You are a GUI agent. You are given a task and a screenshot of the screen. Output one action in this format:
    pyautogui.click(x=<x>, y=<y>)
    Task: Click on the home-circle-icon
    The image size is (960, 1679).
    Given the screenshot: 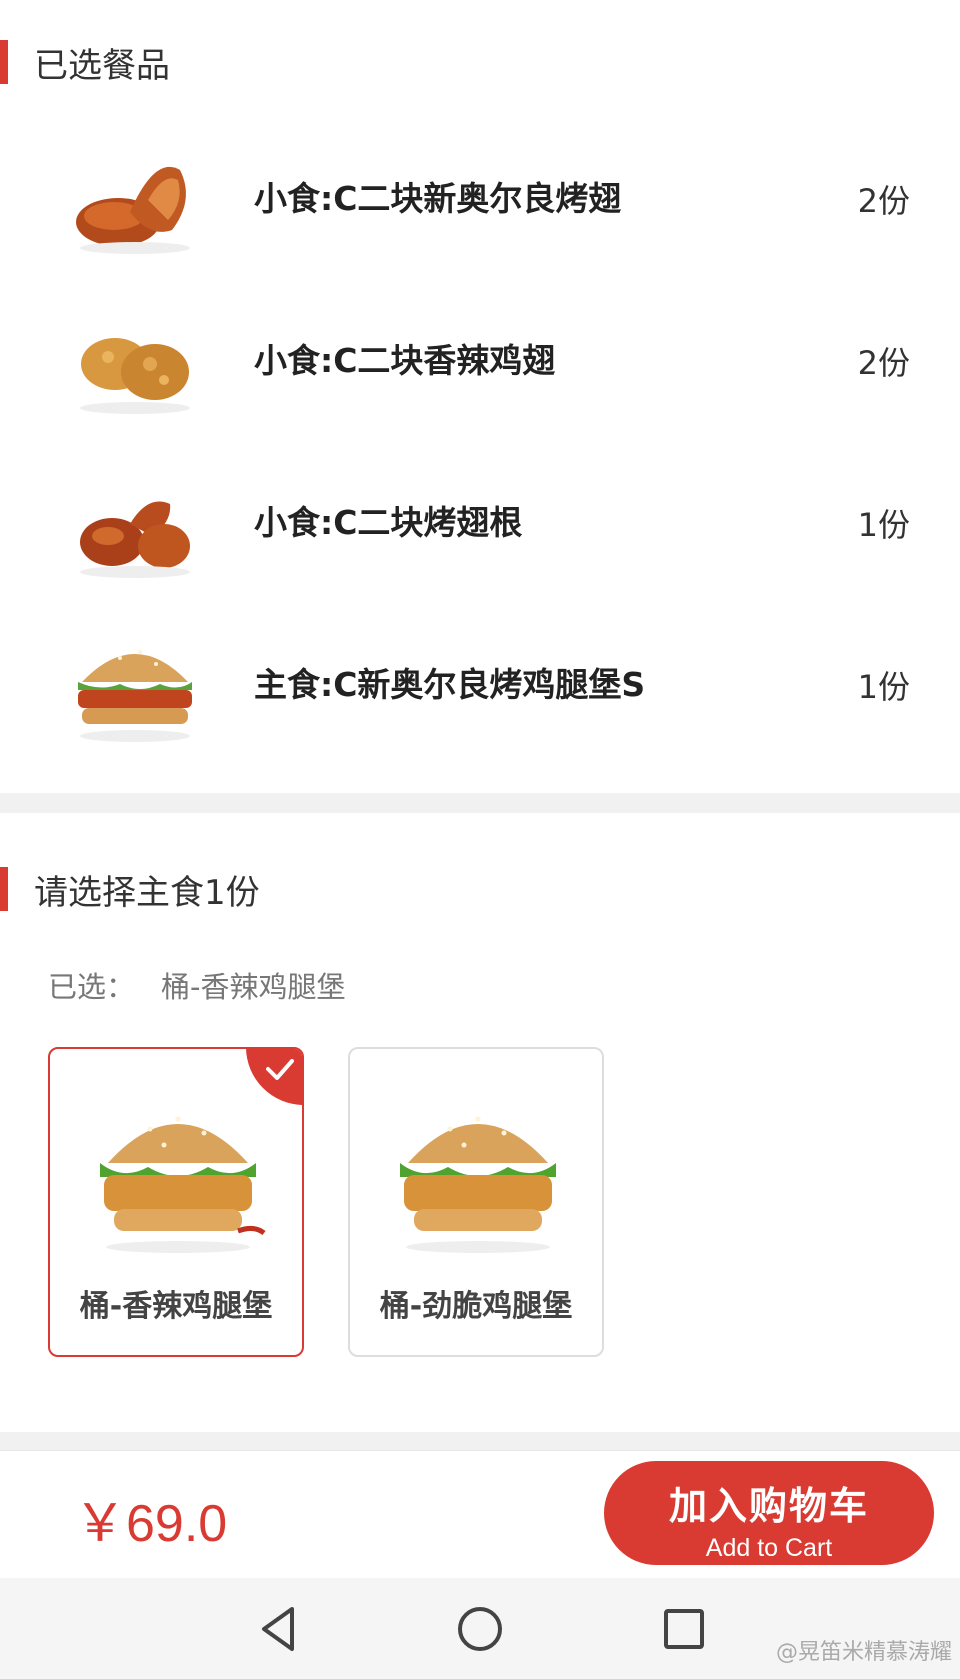 What is the action you would take?
    pyautogui.click(x=480, y=1629)
    